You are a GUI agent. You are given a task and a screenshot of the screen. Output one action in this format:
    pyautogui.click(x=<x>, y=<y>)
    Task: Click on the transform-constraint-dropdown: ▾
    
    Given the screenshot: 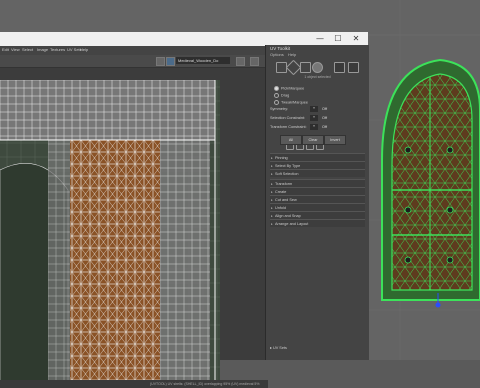 What is the action you would take?
    pyautogui.click(x=314, y=127)
    